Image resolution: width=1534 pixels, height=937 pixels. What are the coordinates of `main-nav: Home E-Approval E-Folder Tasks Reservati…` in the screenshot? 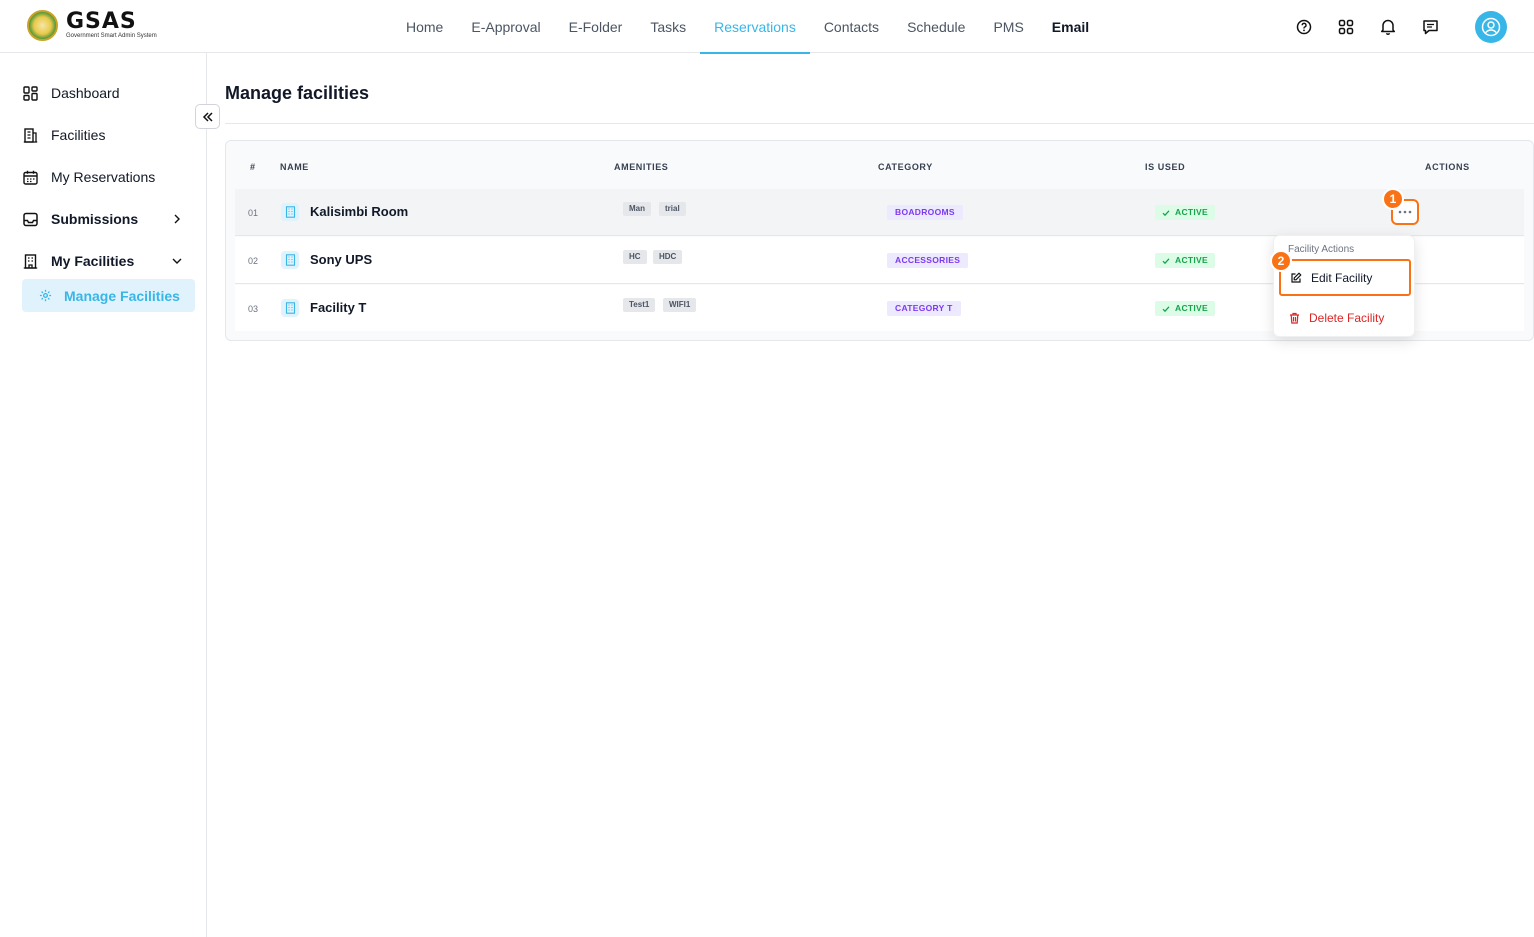 It's located at (747, 27).